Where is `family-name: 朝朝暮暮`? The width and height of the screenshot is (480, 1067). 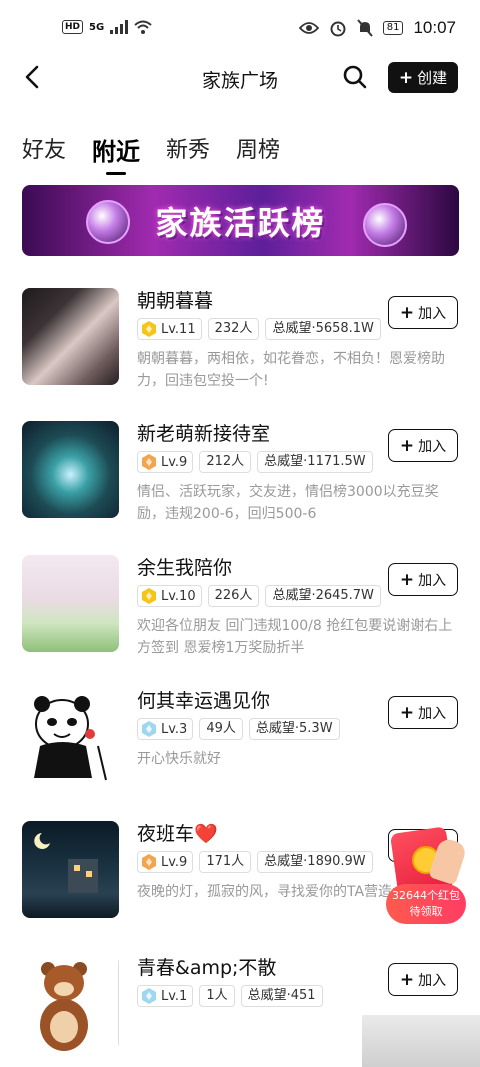 family-name: 朝朝暮暮 is located at coordinates (175, 301).